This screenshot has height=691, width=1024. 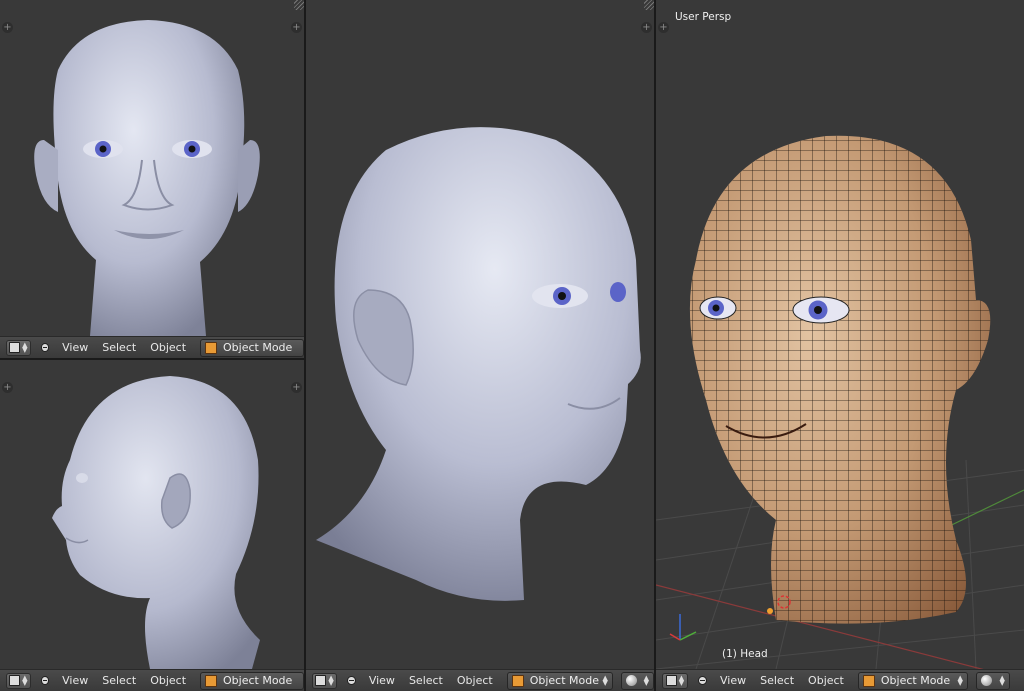 I want to click on viewport-title: User Persp, so click(x=703, y=17).